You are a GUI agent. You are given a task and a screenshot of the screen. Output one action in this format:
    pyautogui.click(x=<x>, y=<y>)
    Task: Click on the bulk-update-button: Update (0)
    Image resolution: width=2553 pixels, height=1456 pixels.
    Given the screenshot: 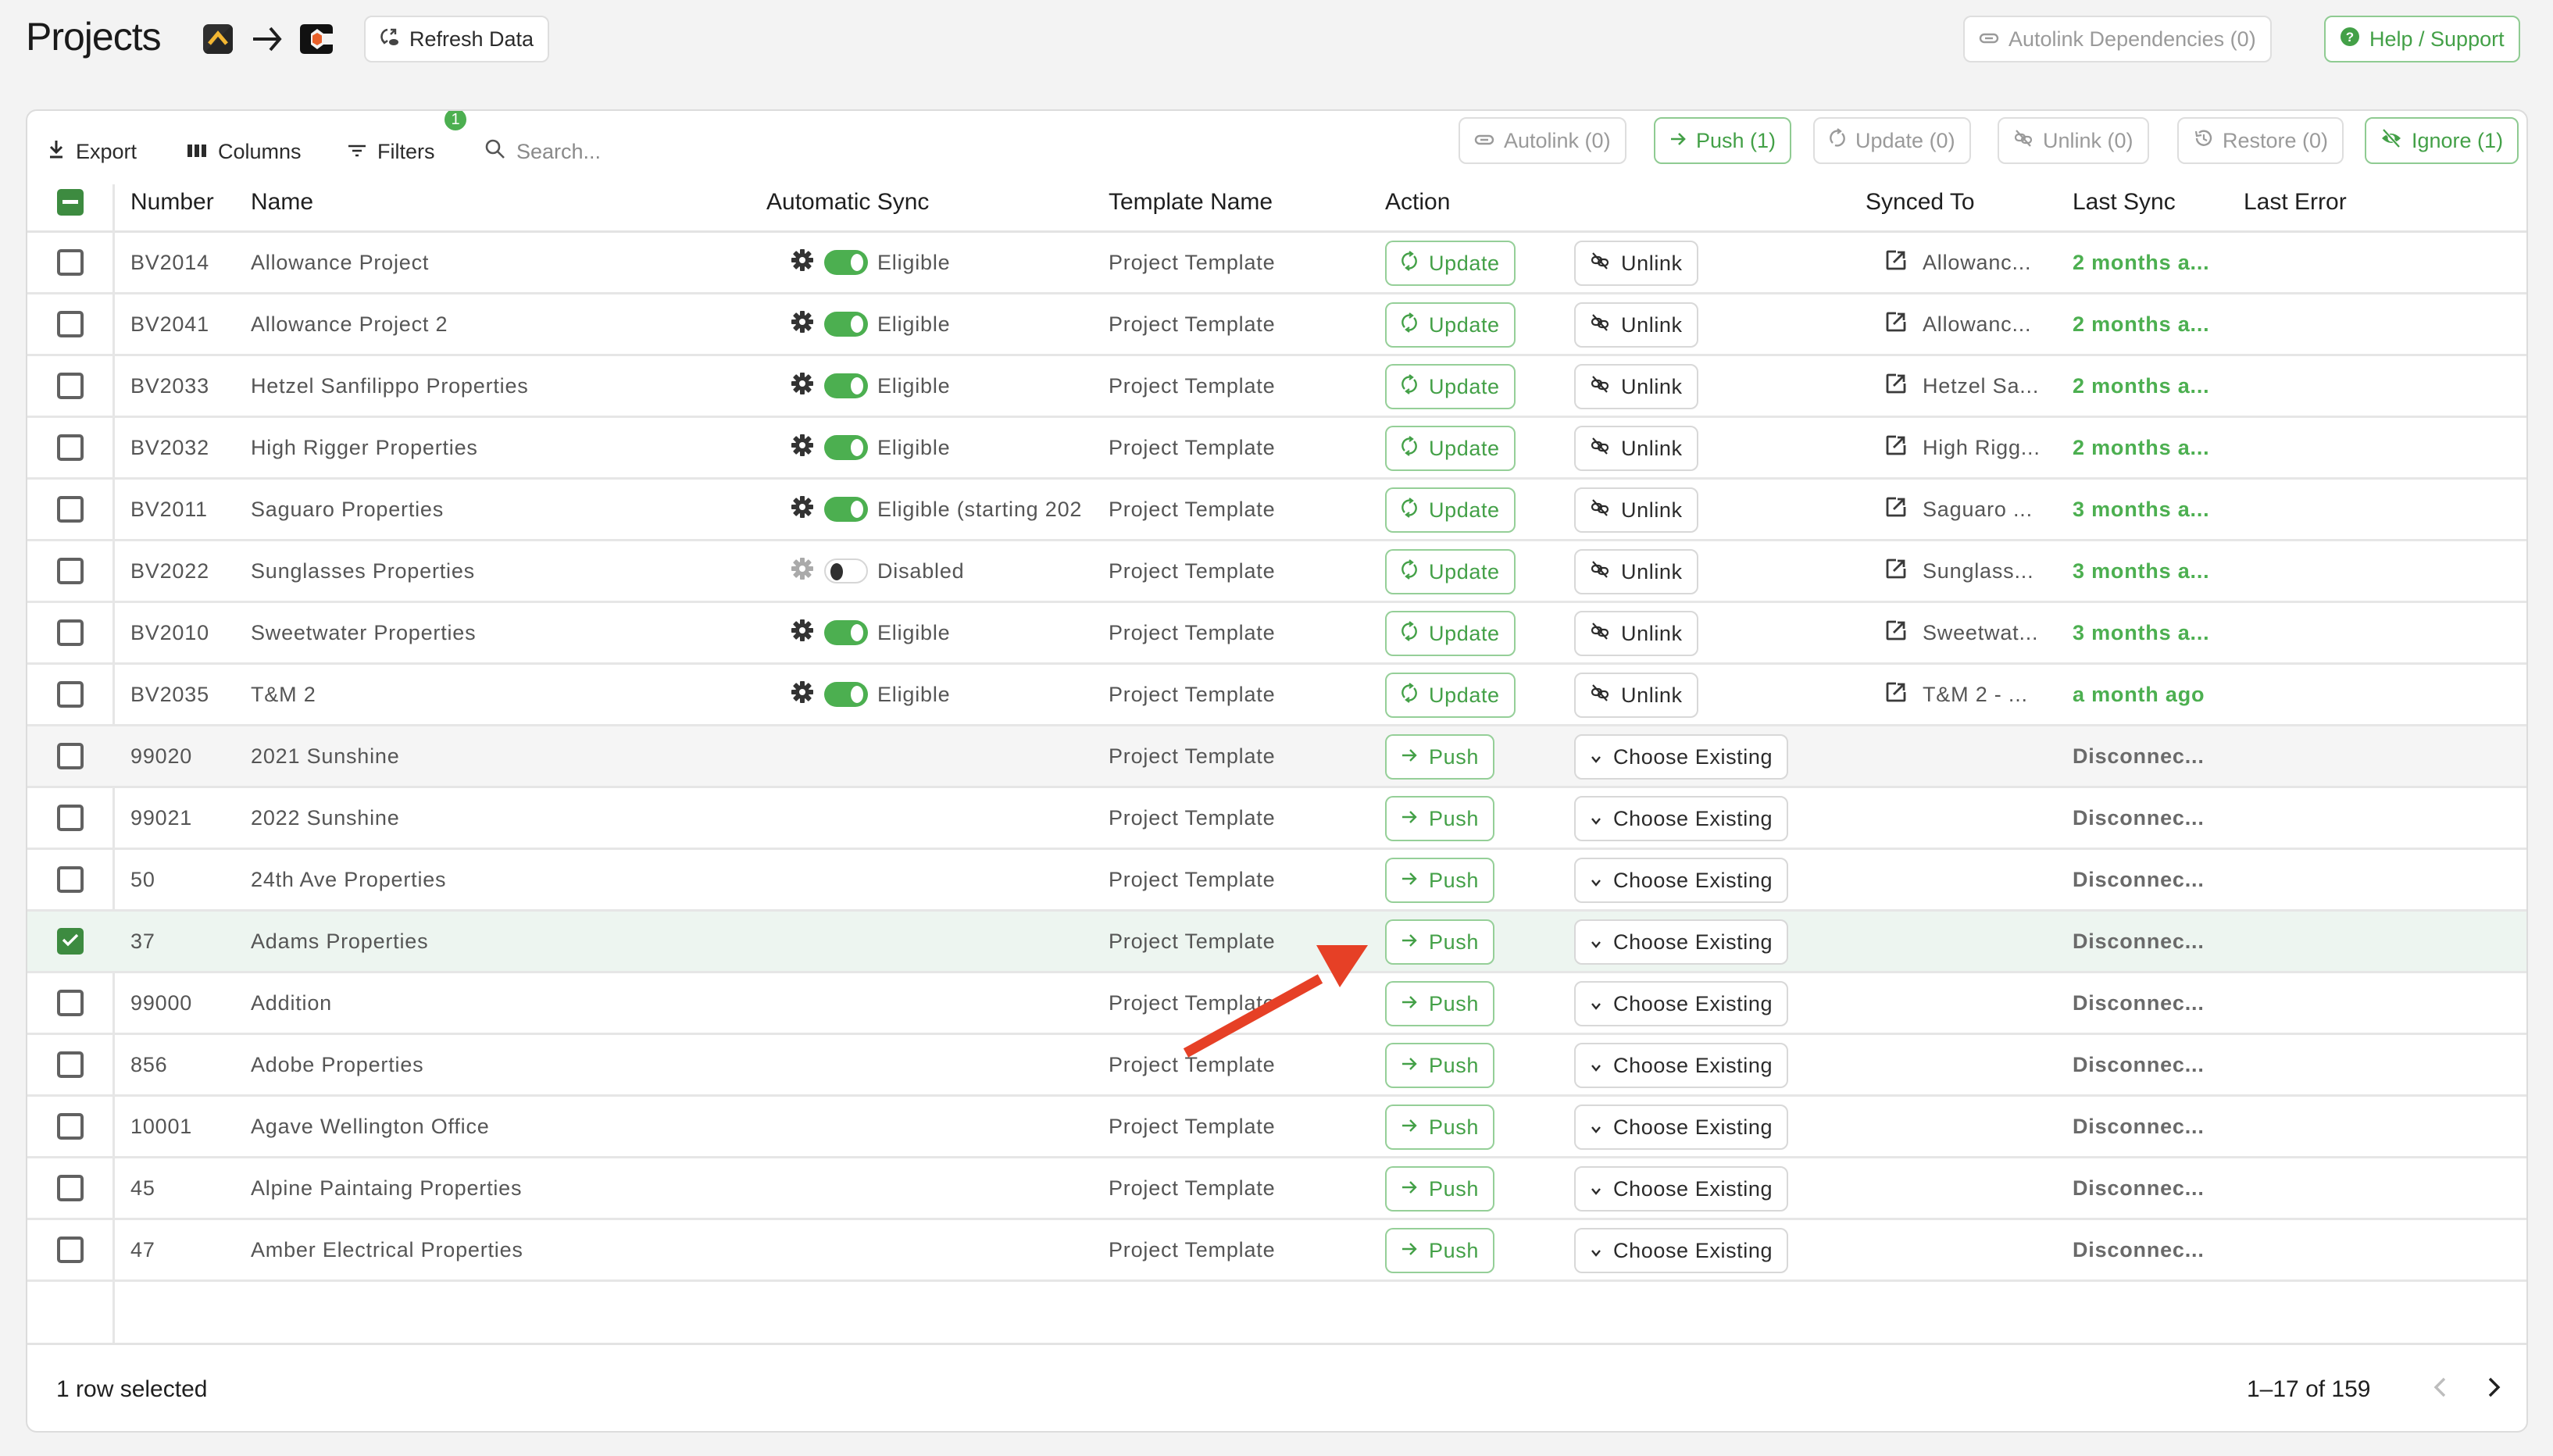 What is the action you would take?
    pyautogui.click(x=1892, y=140)
    